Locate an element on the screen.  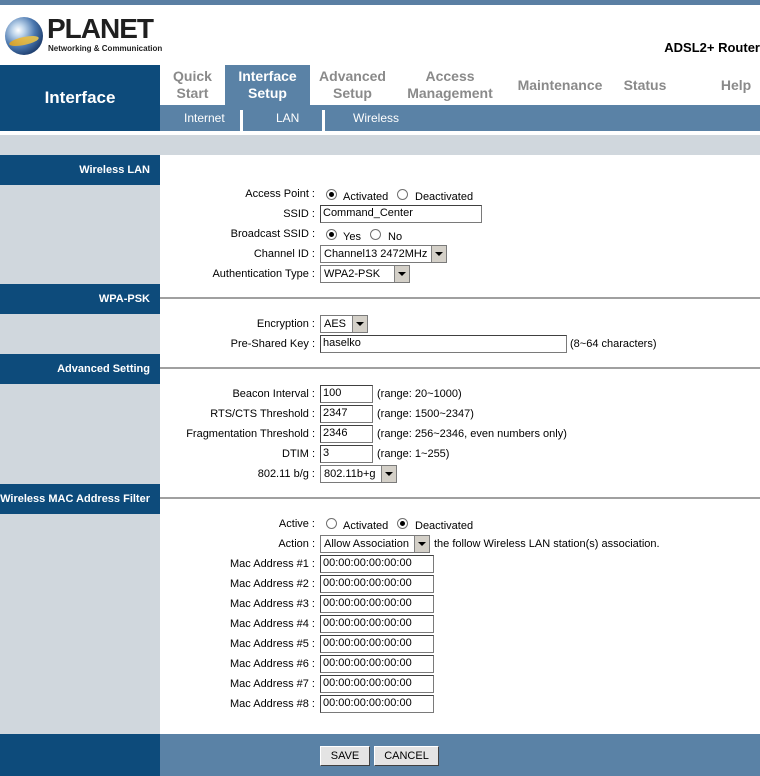
section-header-wireless-lan: Wireless LAN is located at coordinates (80, 170).